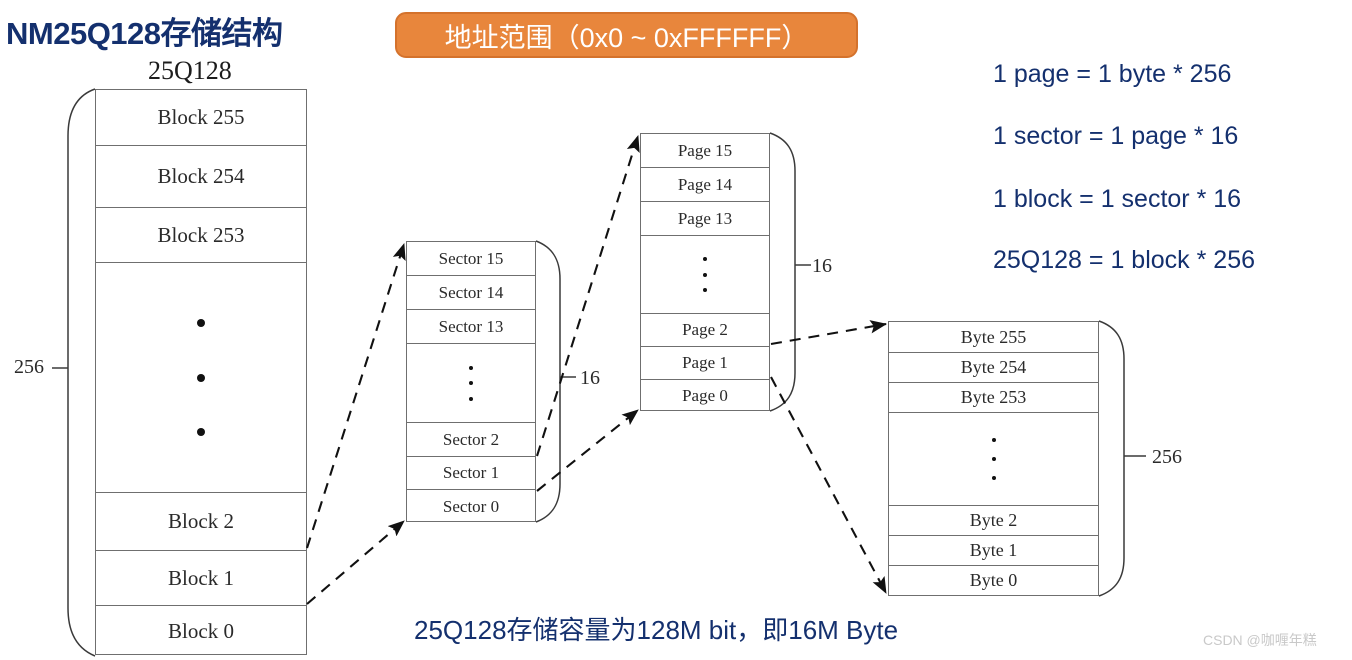 This screenshot has width=1352, height=660. What do you see at coordinates (1260, 640) in the screenshot?
I see `watermark: CSDN @咖喱年糕` at bounding box center [1260, 640].